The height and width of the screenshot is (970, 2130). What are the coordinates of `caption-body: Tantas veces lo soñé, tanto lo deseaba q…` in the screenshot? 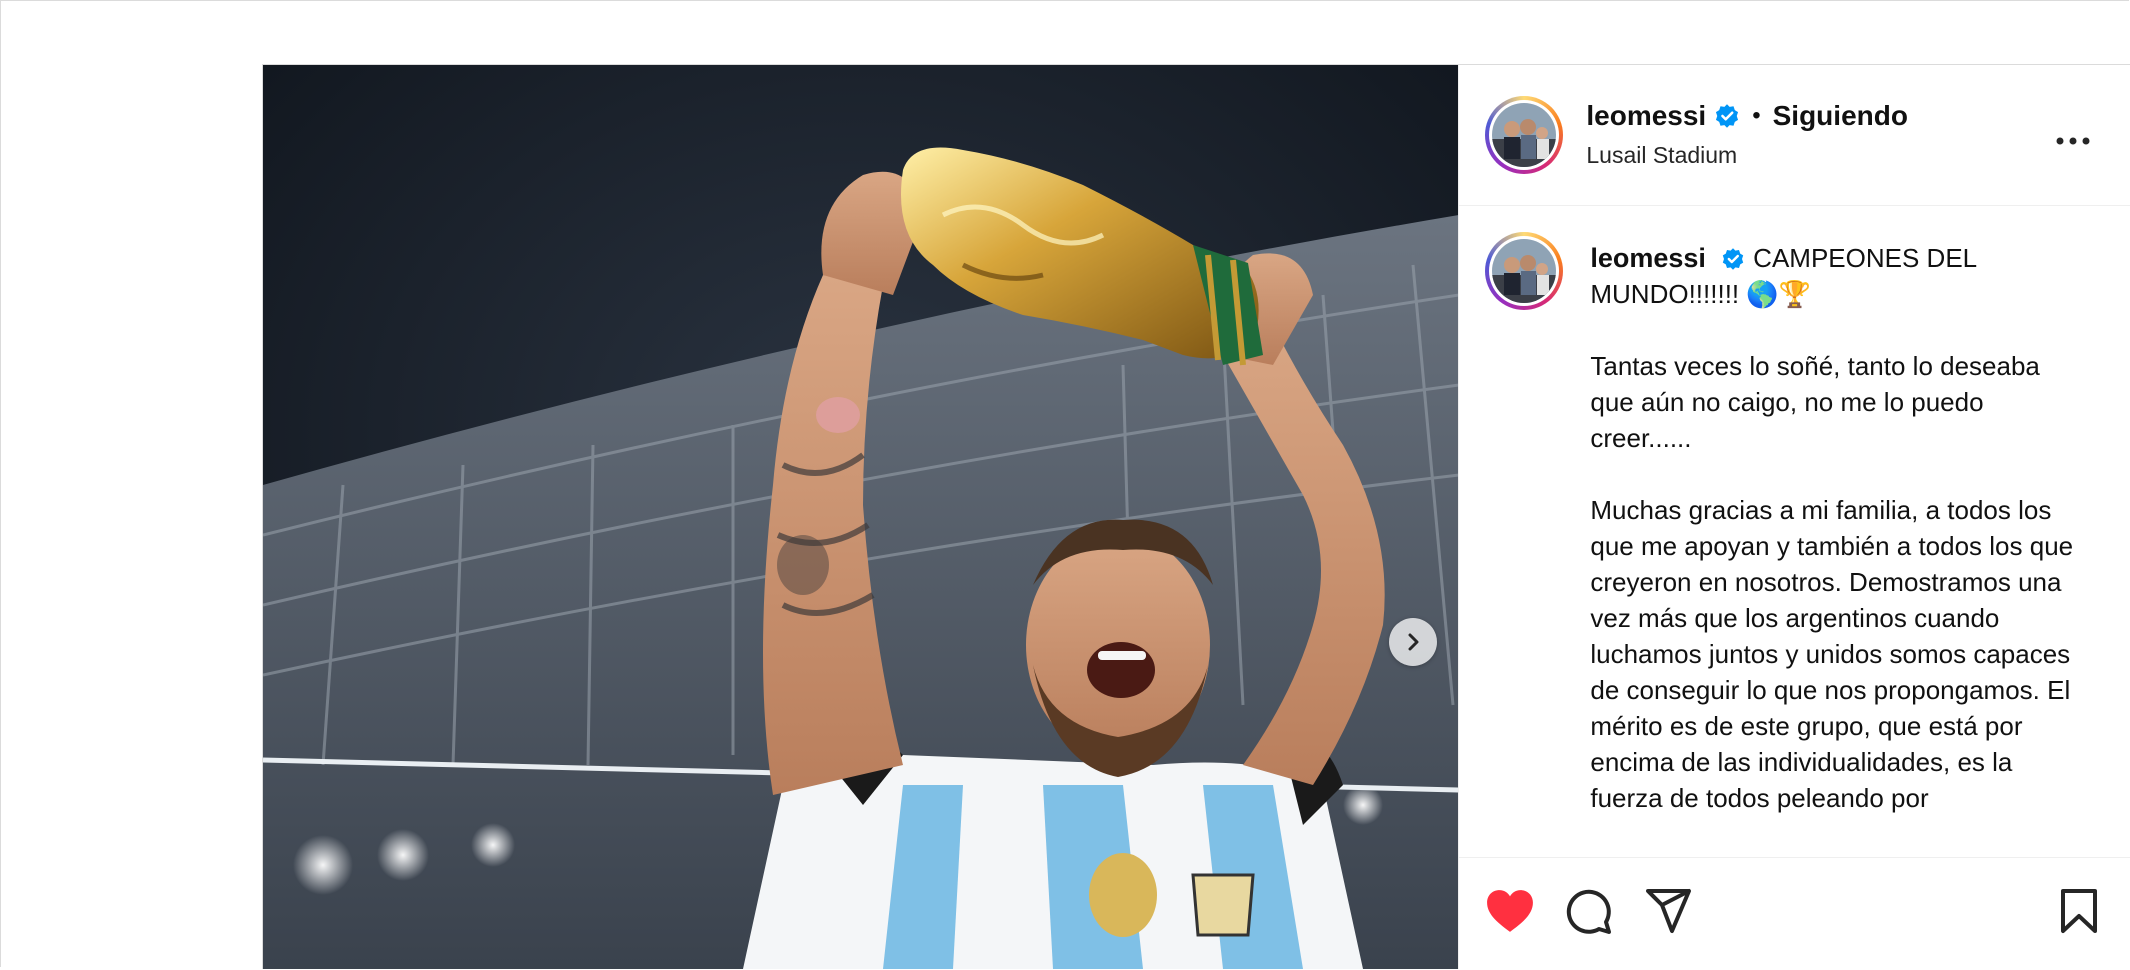 It's located at (1832, 582).